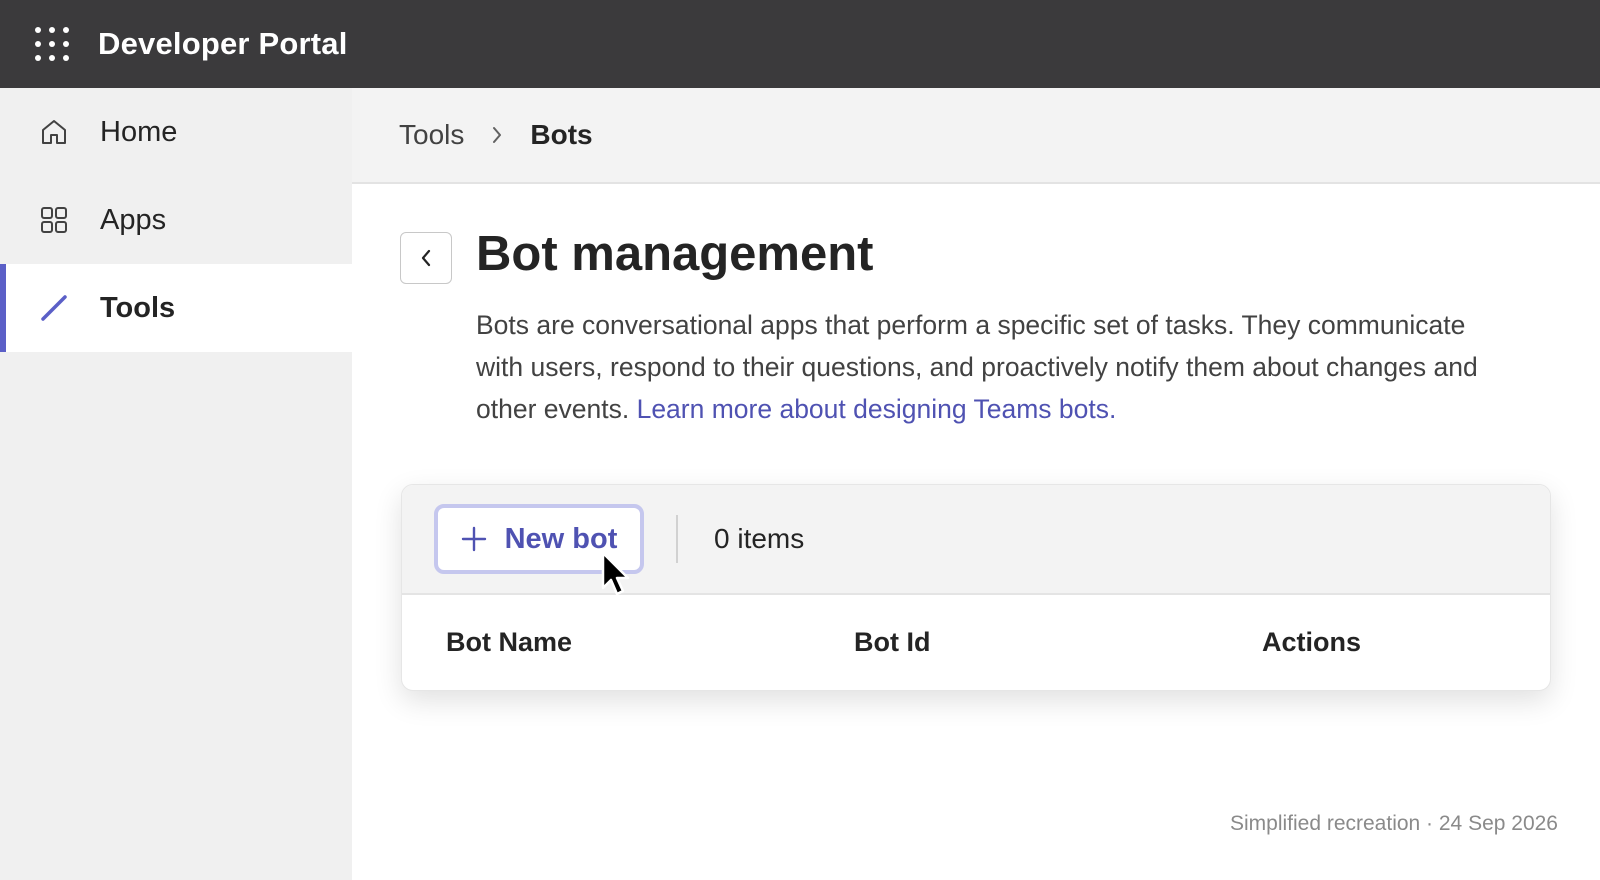 The height and width of the screenshot is (880, 1600). What do you see at coordinates (677, 539) in the screenshot?
I see `toolbar-divider` at bounding box center [677, 539].